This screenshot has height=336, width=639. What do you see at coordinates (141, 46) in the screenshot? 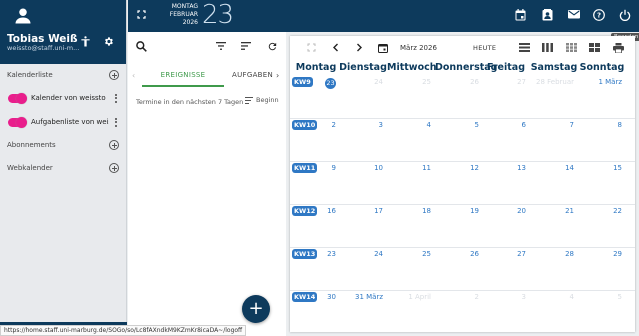
I see `search-icon` at bounding box center [141, 46].